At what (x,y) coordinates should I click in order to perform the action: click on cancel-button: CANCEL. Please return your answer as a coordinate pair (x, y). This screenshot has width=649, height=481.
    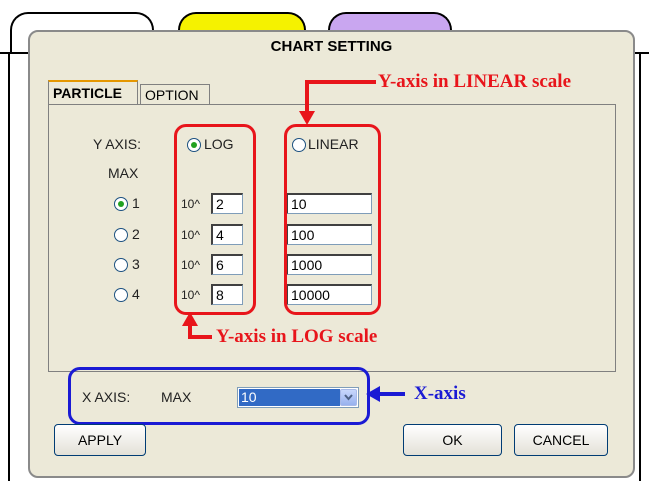
    Looking at the image, I should click on (561, 440).